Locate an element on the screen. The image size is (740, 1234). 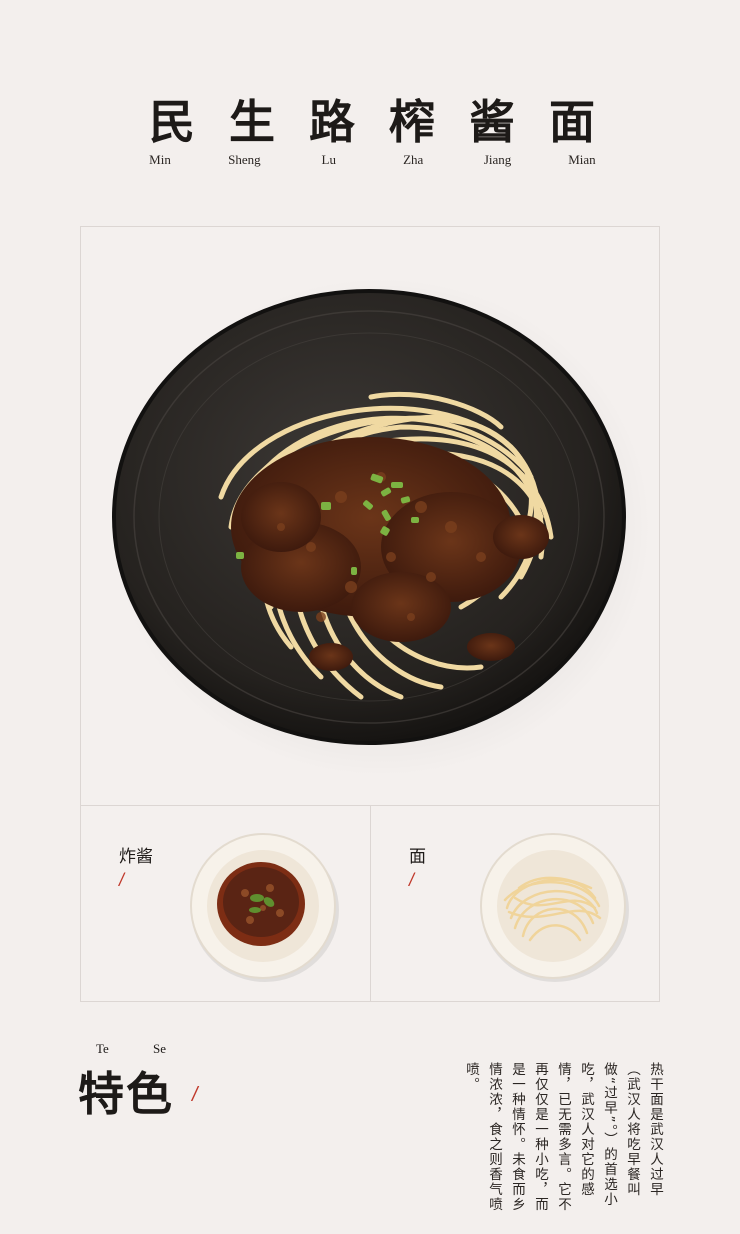
title-char-5: 酱 is located at coordinates (492, 122).